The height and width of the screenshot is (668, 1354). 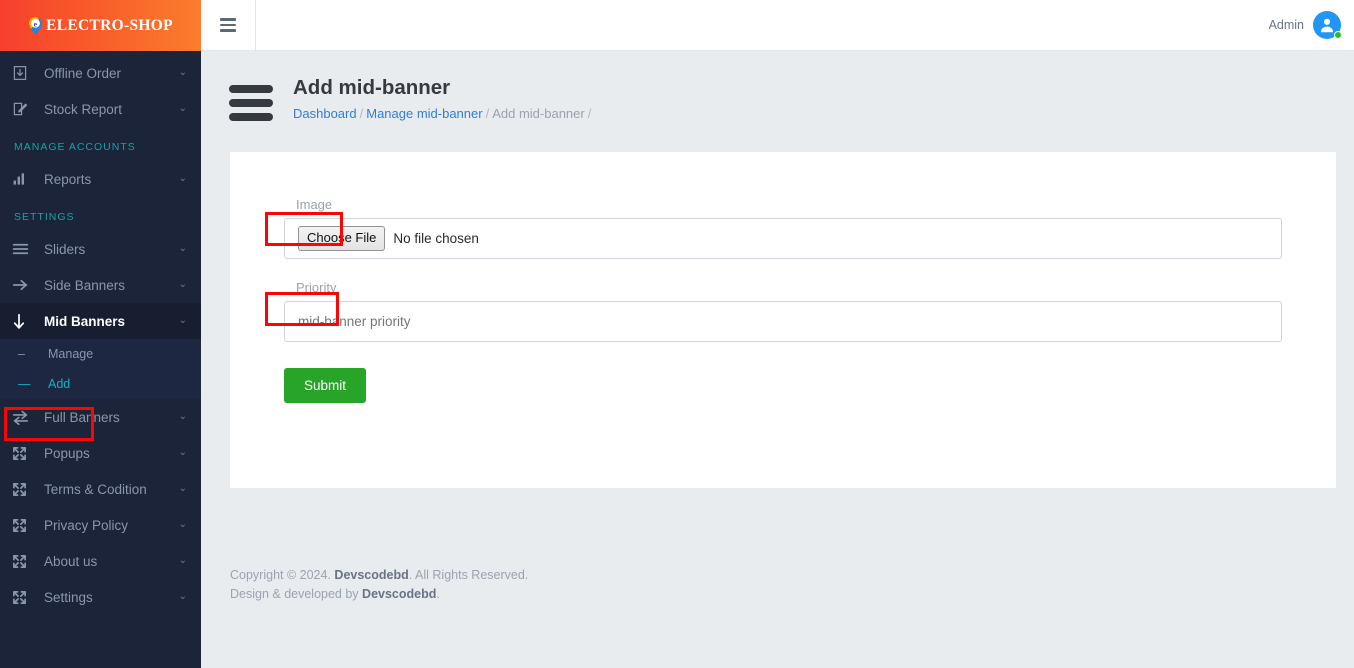 I want to click on brand-logo: e ELECTRO-SHOP, so click(x=100, y=25).